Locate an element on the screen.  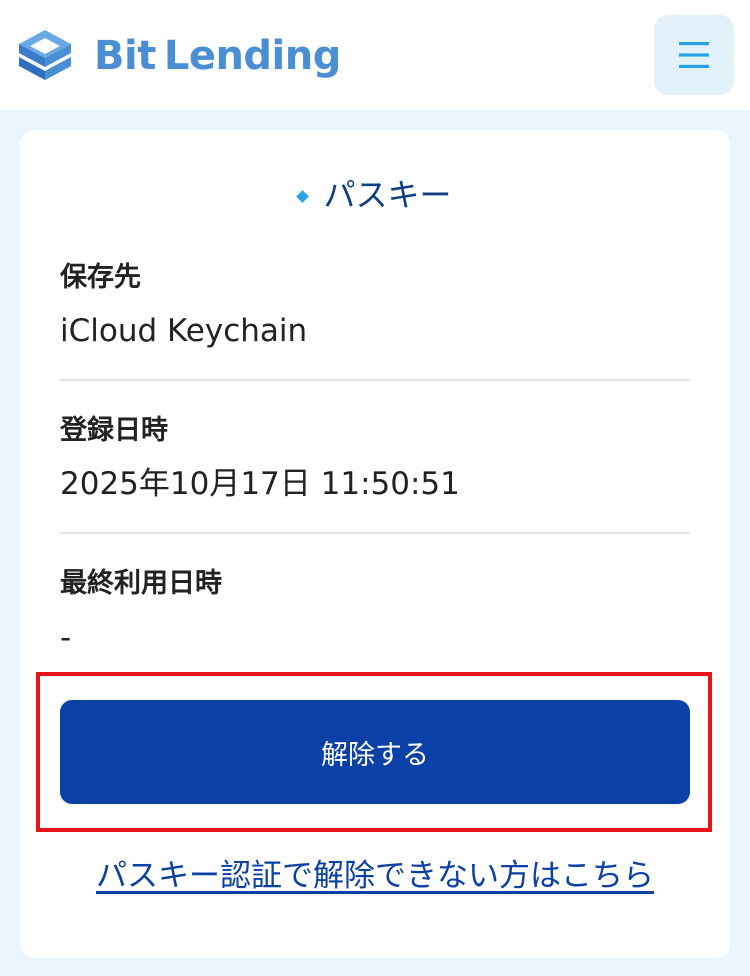
logo-wordmark: Bit Lending is located at coordinates (217, 56).